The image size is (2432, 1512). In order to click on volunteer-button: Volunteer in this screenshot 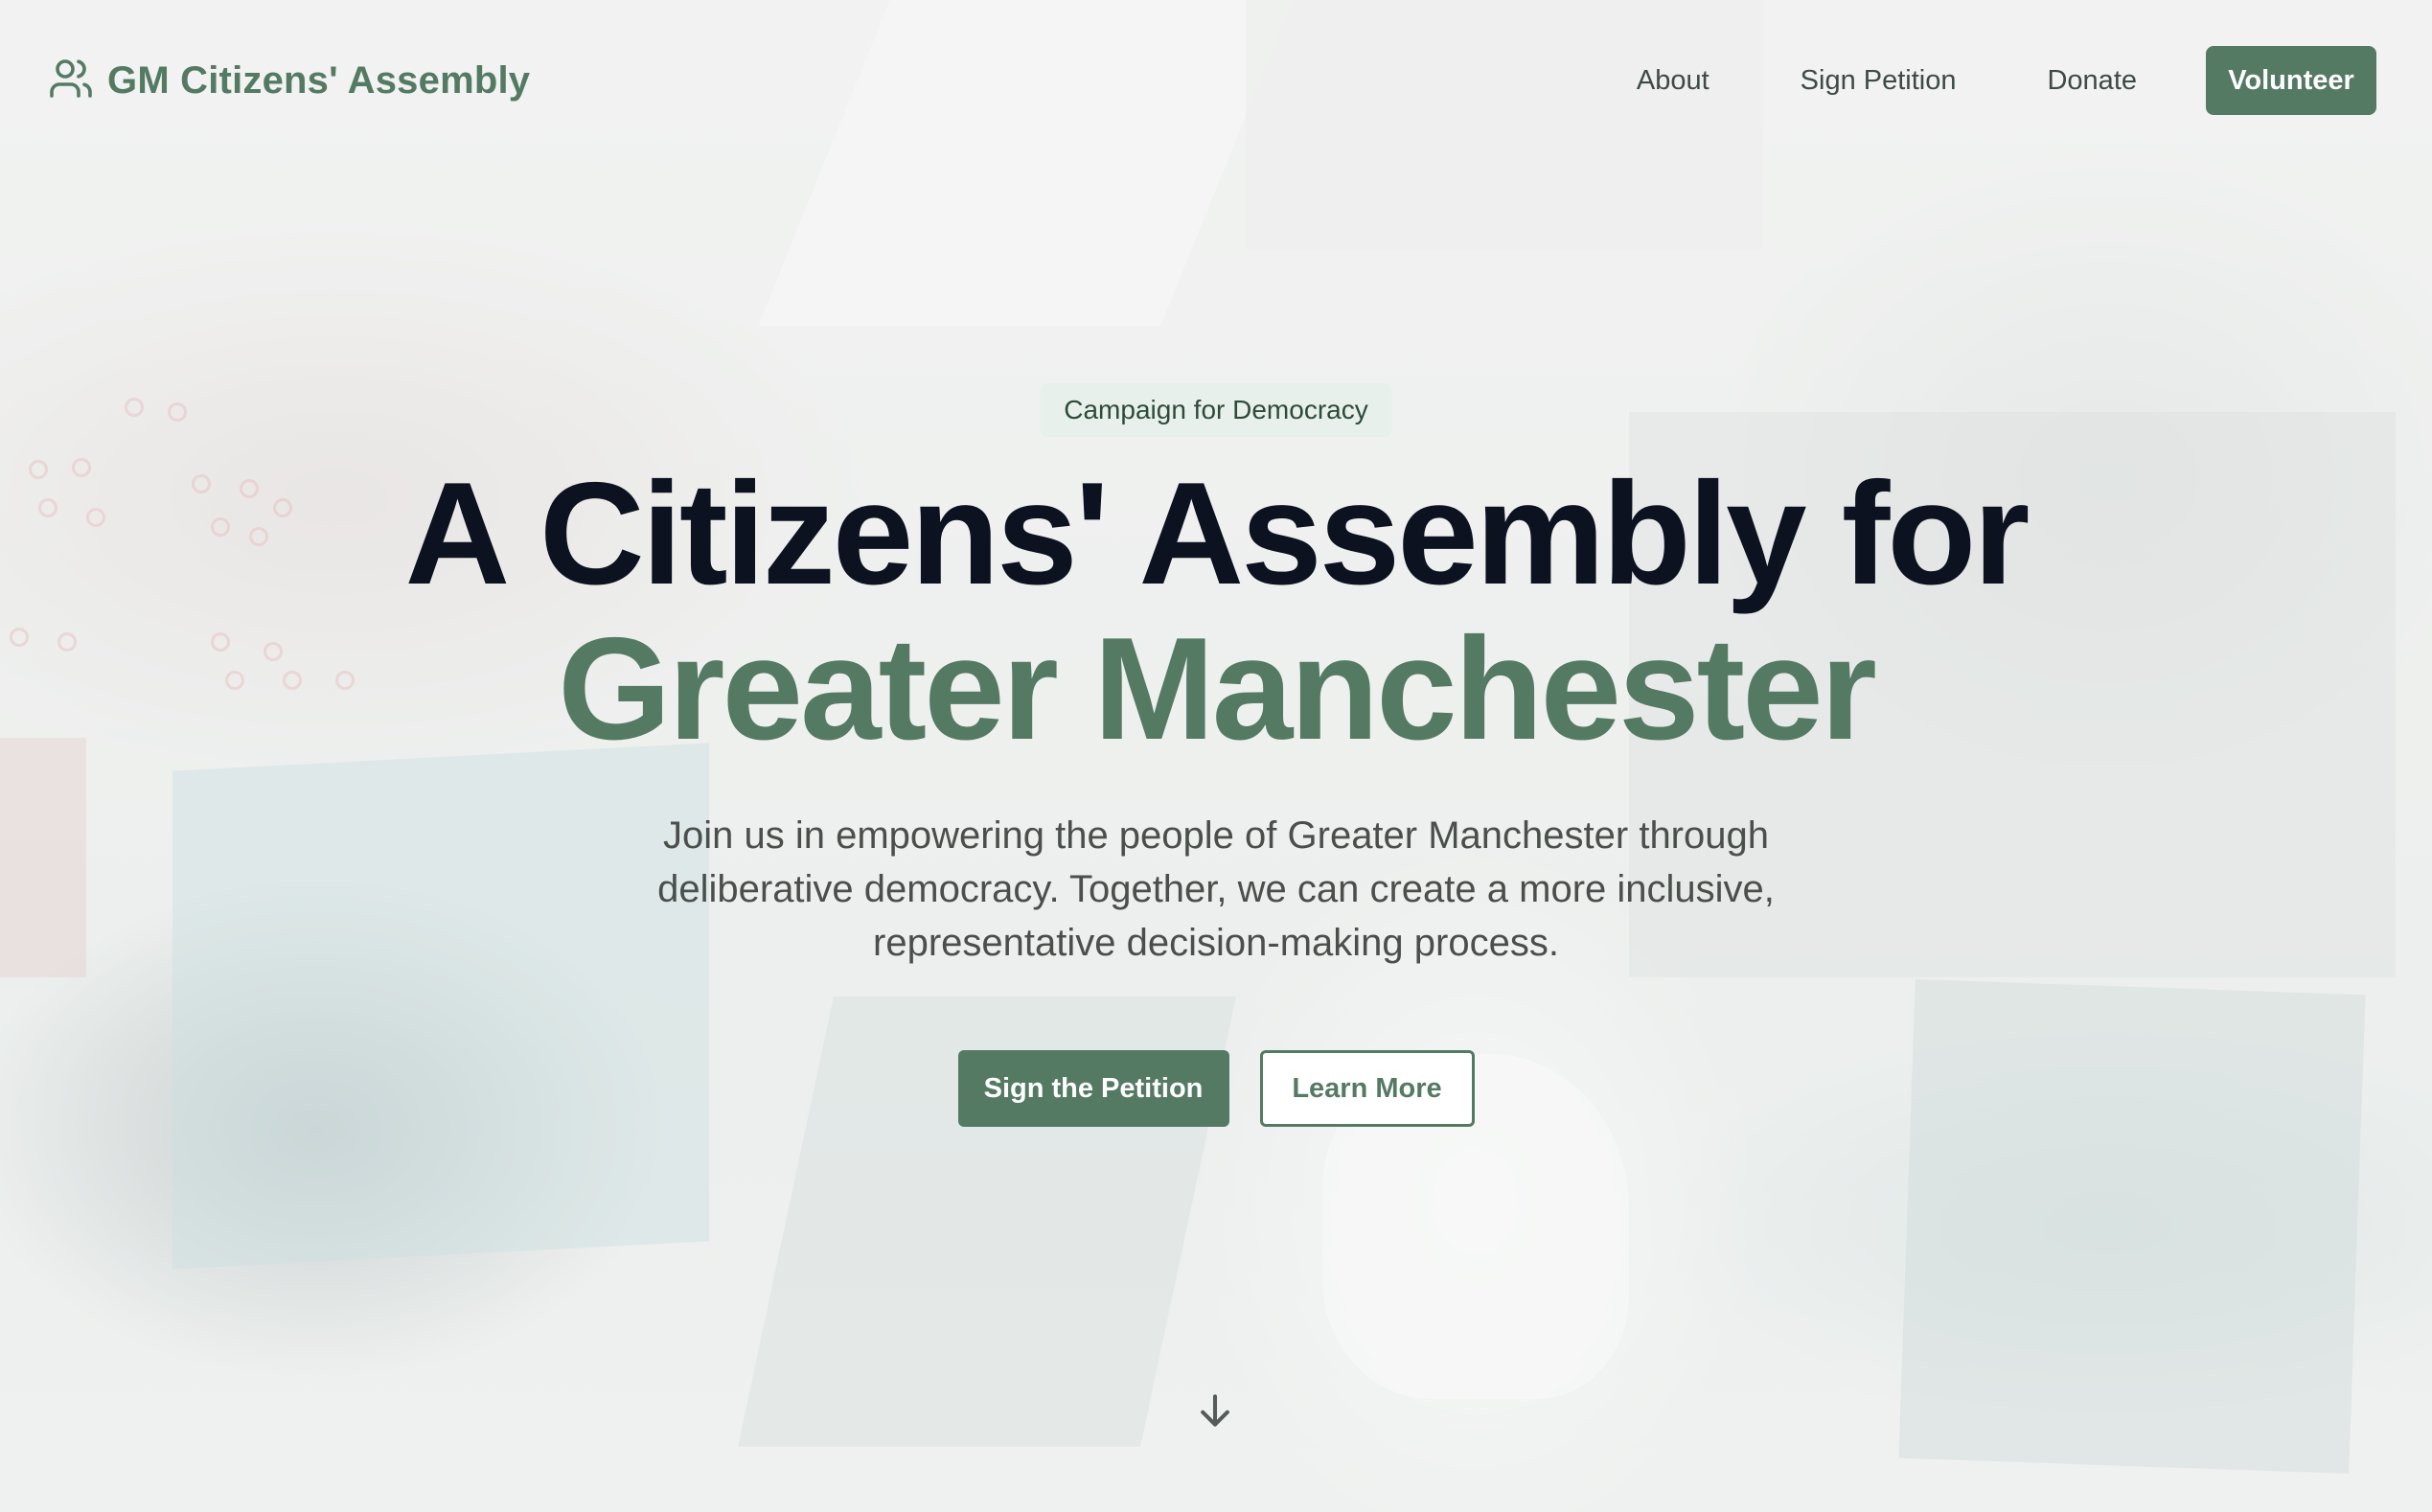, I will do `click(2291, 81)`.